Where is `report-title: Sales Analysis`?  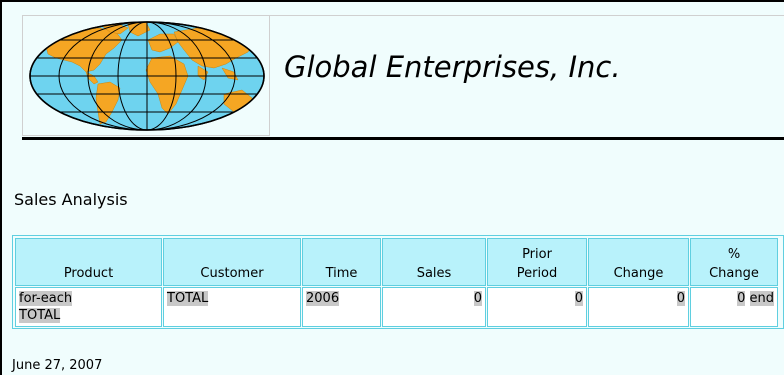 report-title: Sales Analysis is located at coordinates (71, 199).